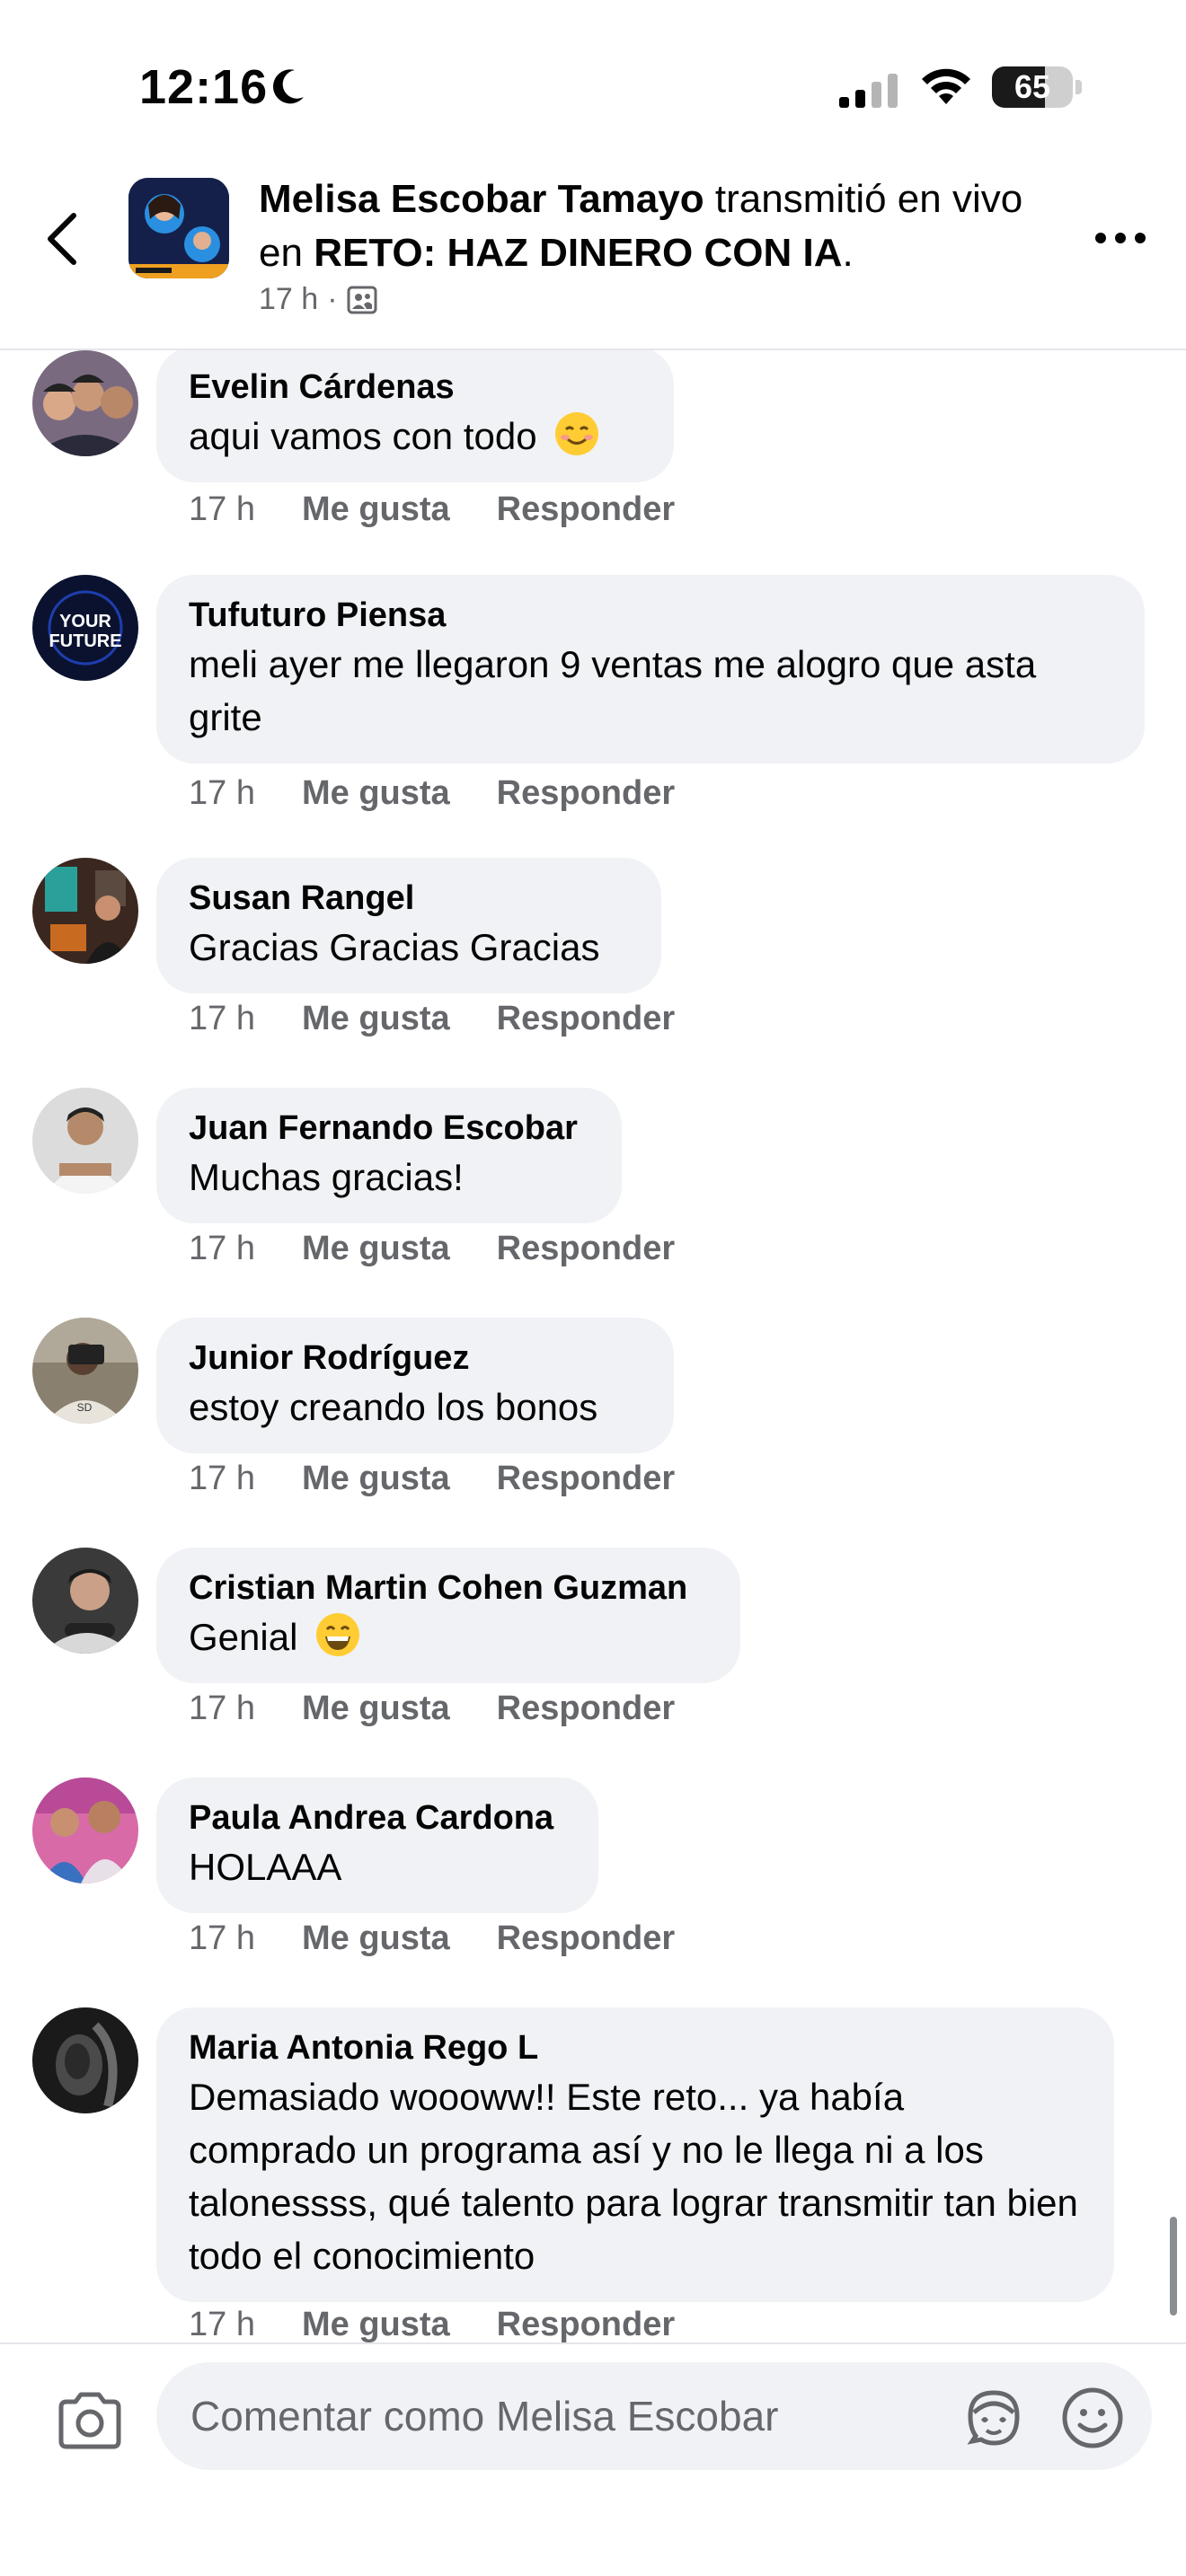 The width and height of the screenshot is (1186, 2576). I want to click on comment-bubble: Cristian Martin Cohen Guzman Genial, so click(448, 1615).